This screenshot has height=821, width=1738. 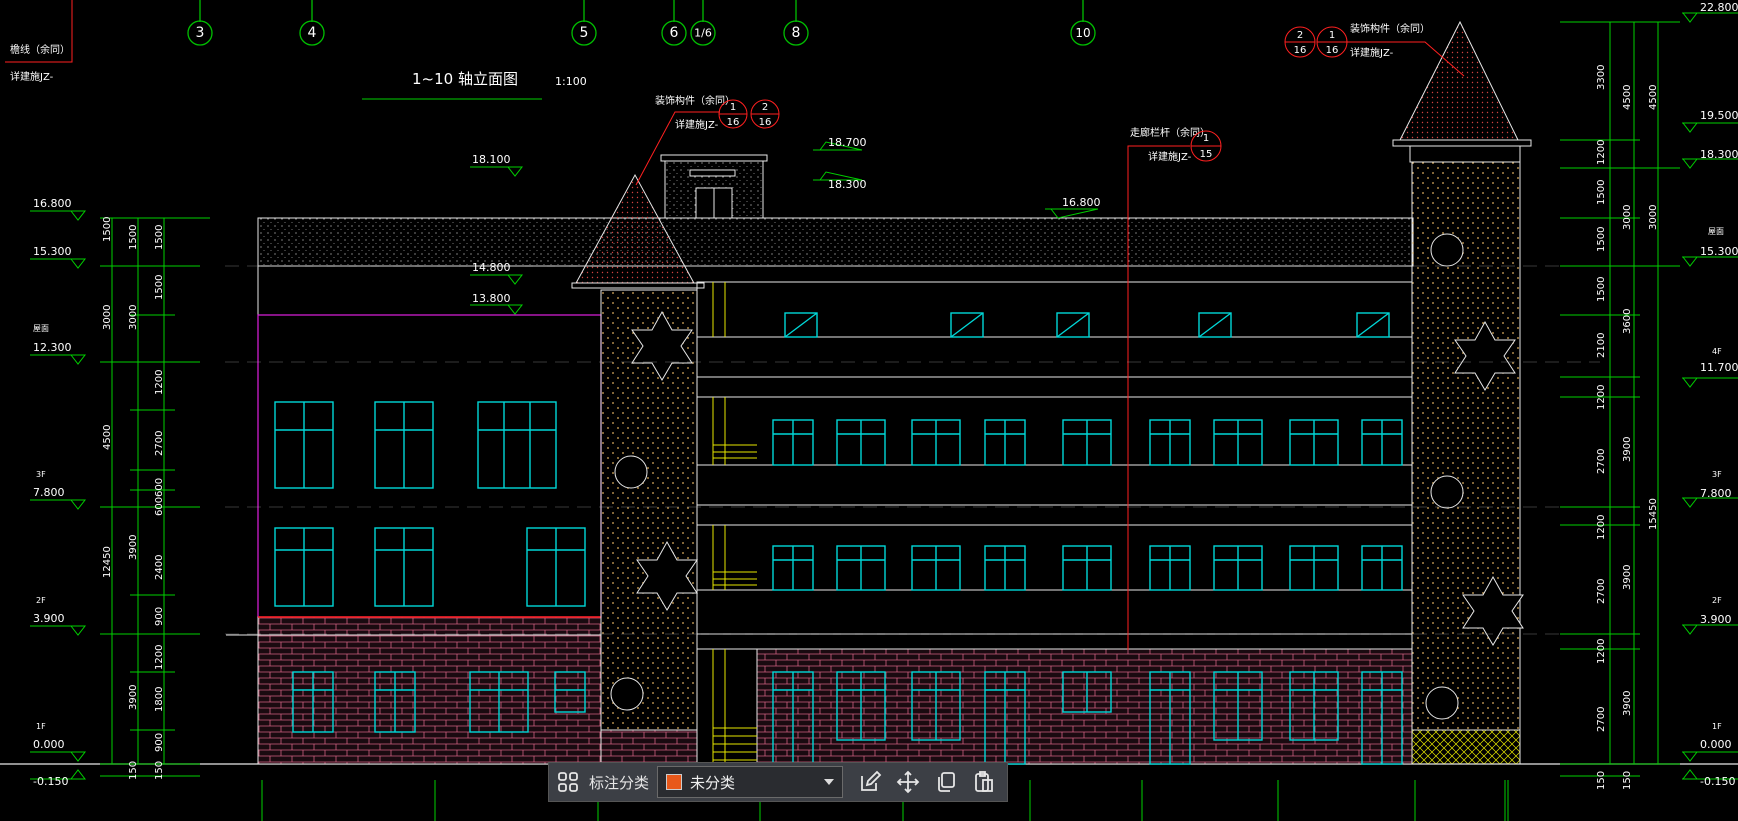 I want to click on move-icon, so click(x=908, y=782).